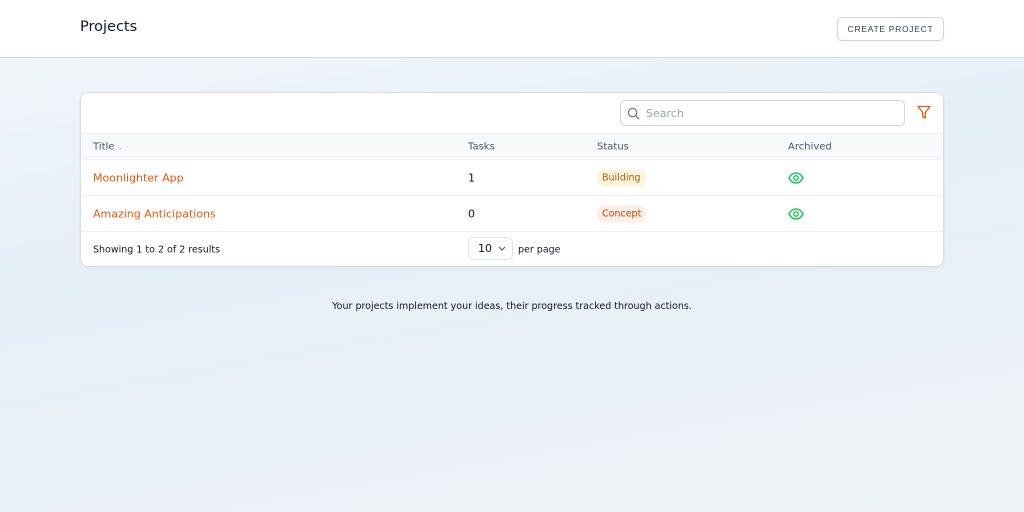 Image resolution: width=1024 pixels, height=512 pixels. What do you see at coordinates (633, 113) in the screenshot?
I see `search-icon` at bounding box center [633, 113].